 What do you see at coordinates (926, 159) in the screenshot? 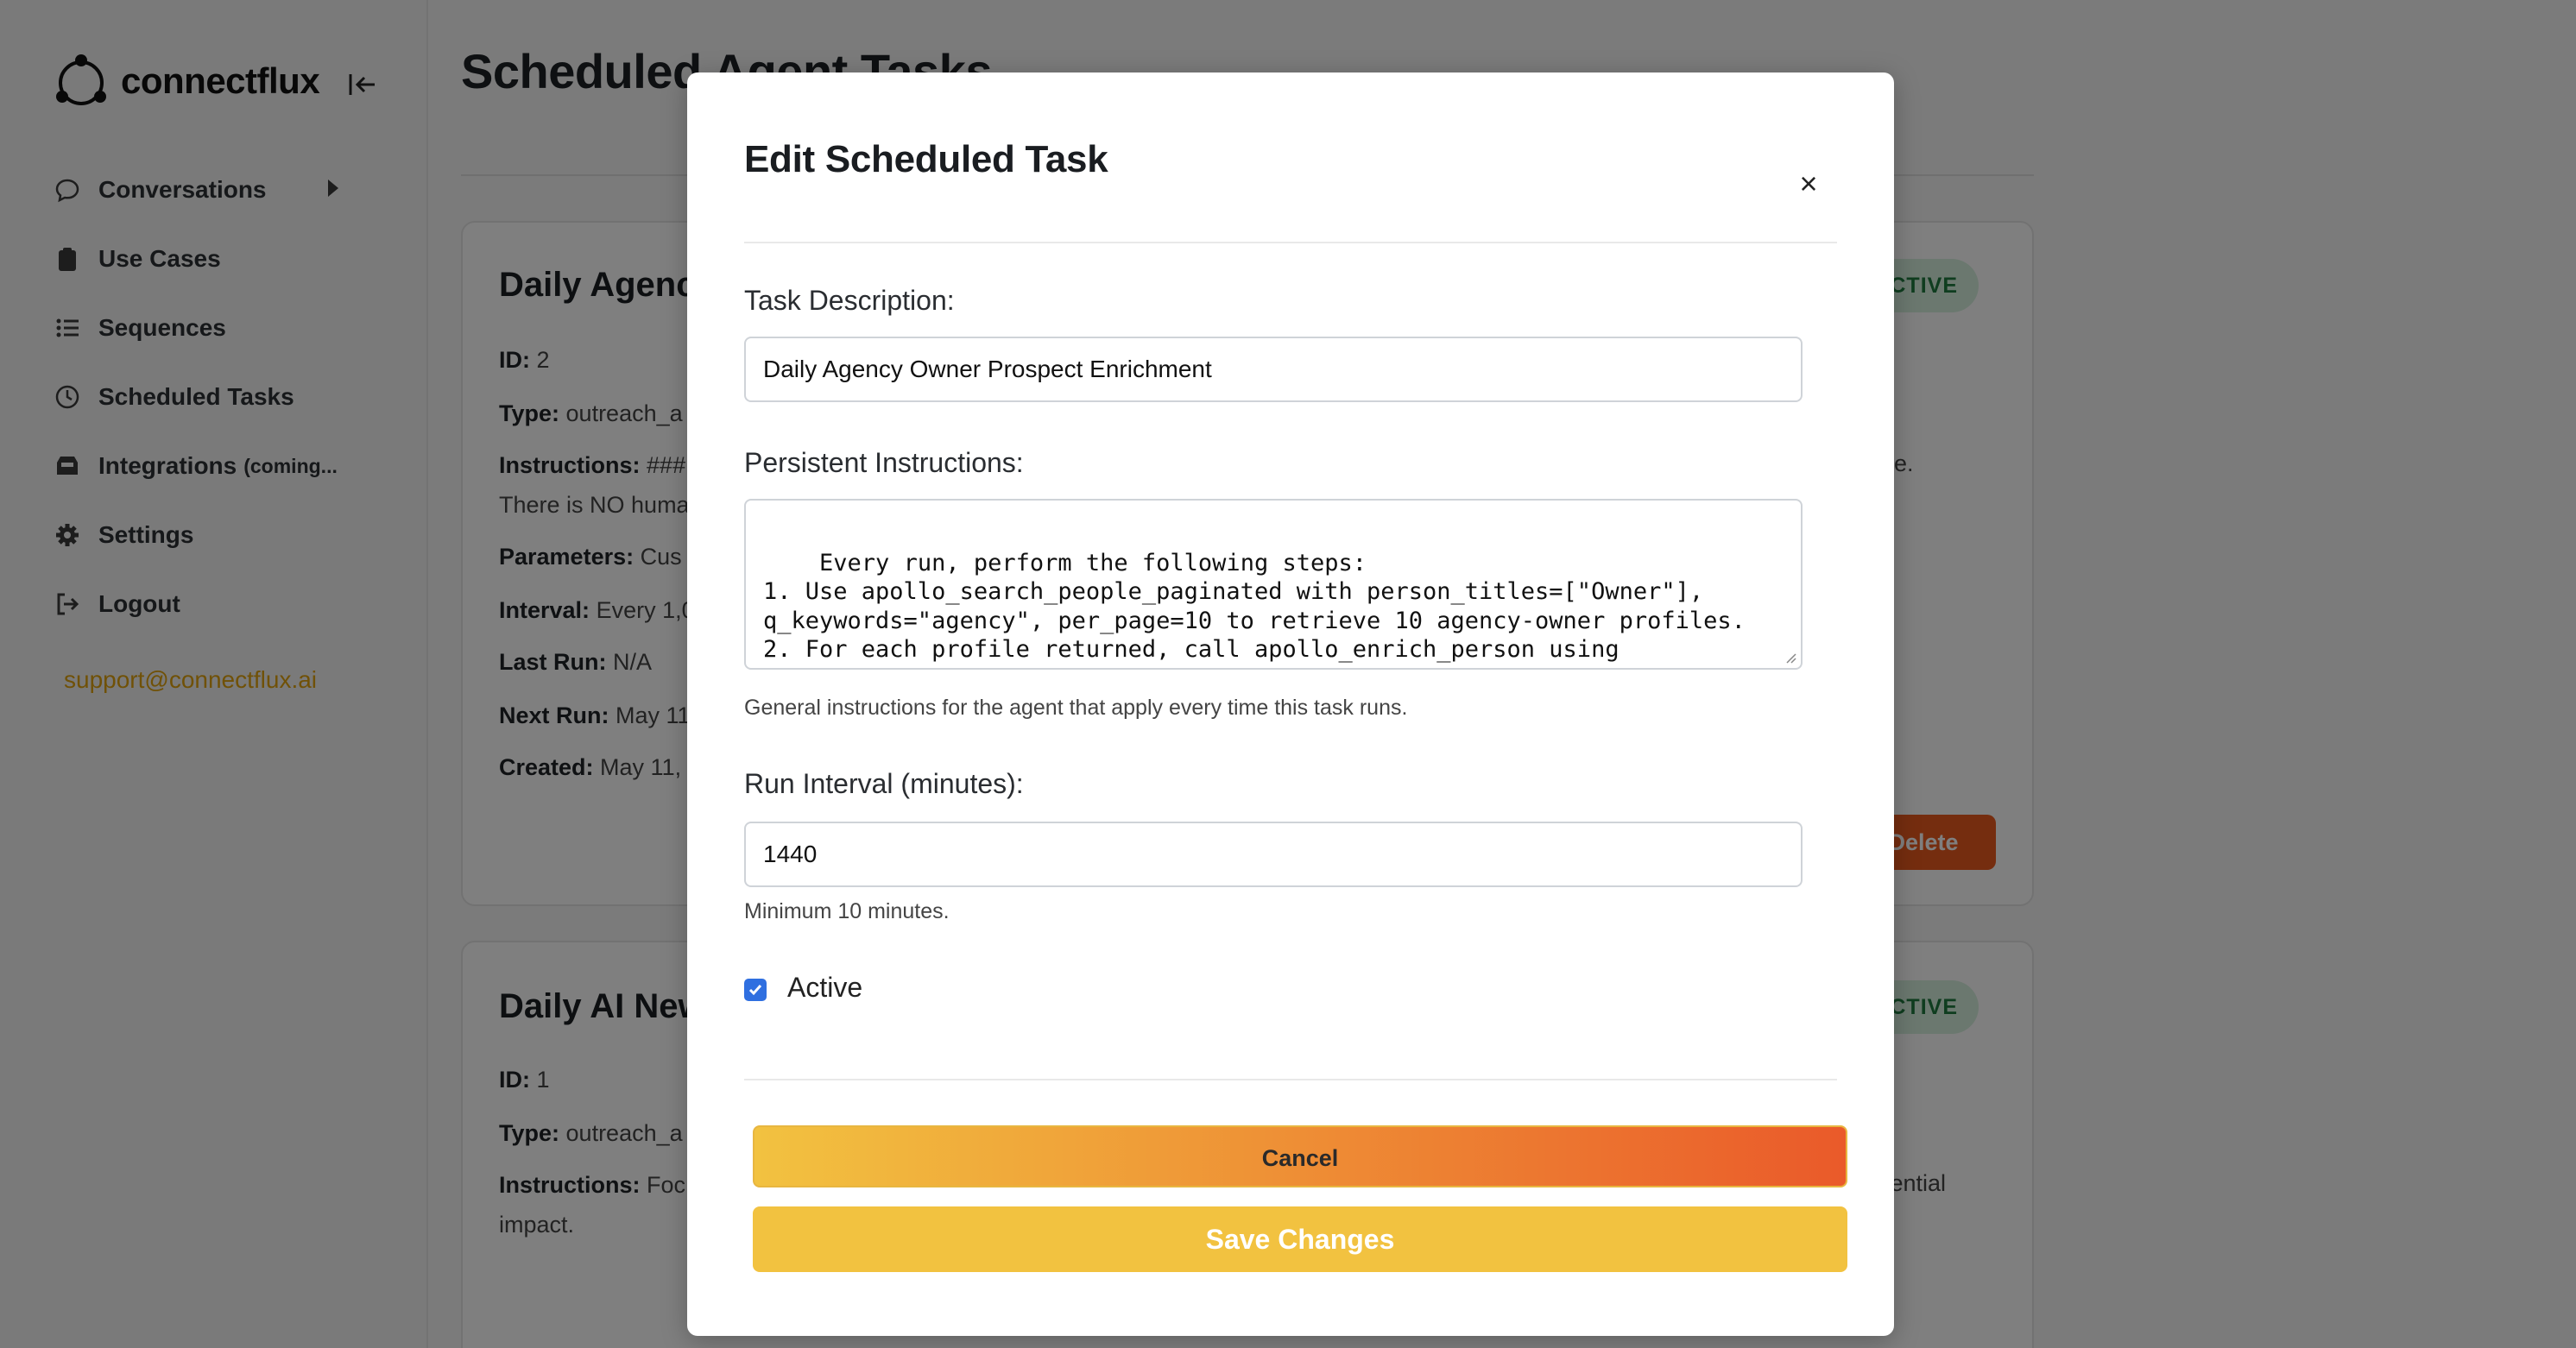
I see `modal-title: Edit Scheduled Task` at bounding box center [926, 159].